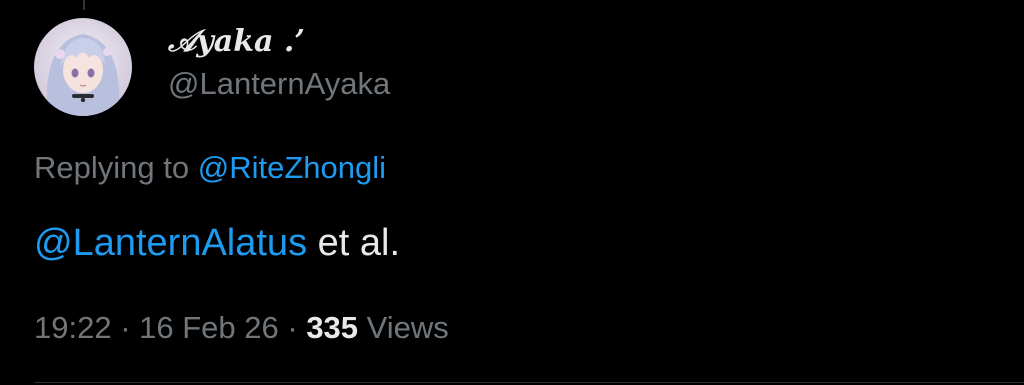 The width and height of the screenshot is (1024, 385). What do you see at coordinates (332, 327) in the screenshot?
I see `views-count: 335` at bounding box center [332, 327].